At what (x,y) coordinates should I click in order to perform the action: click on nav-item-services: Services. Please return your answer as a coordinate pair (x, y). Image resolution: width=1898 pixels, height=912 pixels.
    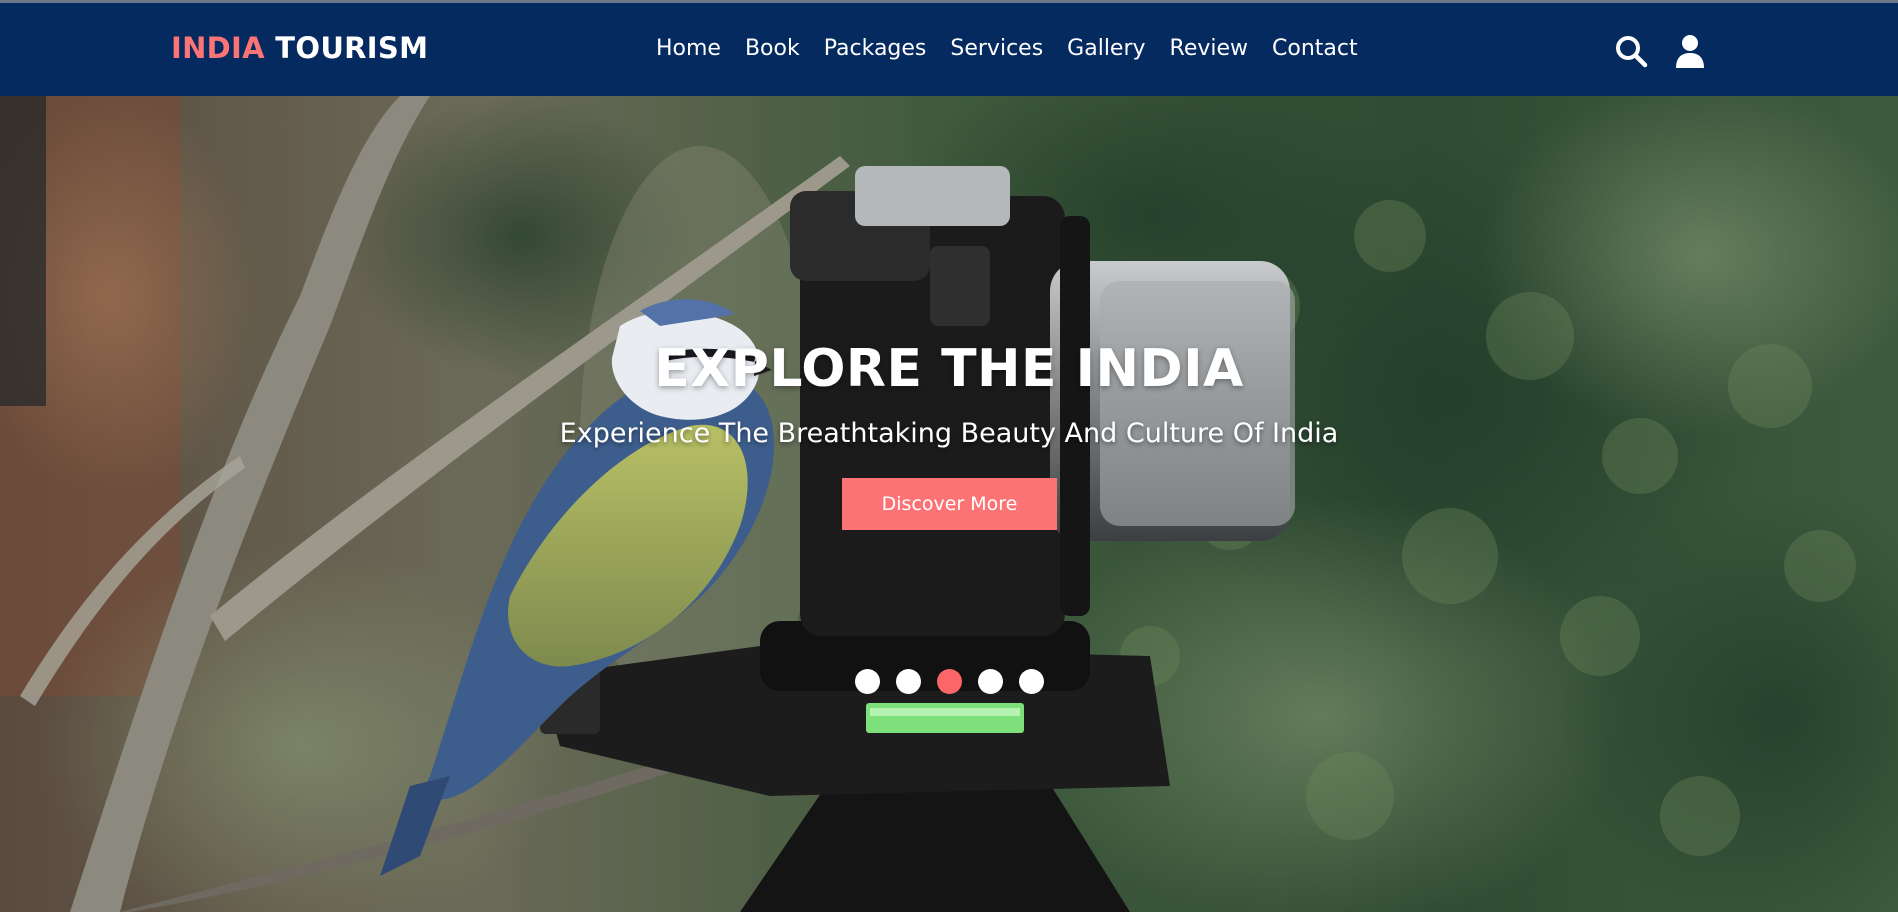
    Looking at the image, I should click on (996, 48).